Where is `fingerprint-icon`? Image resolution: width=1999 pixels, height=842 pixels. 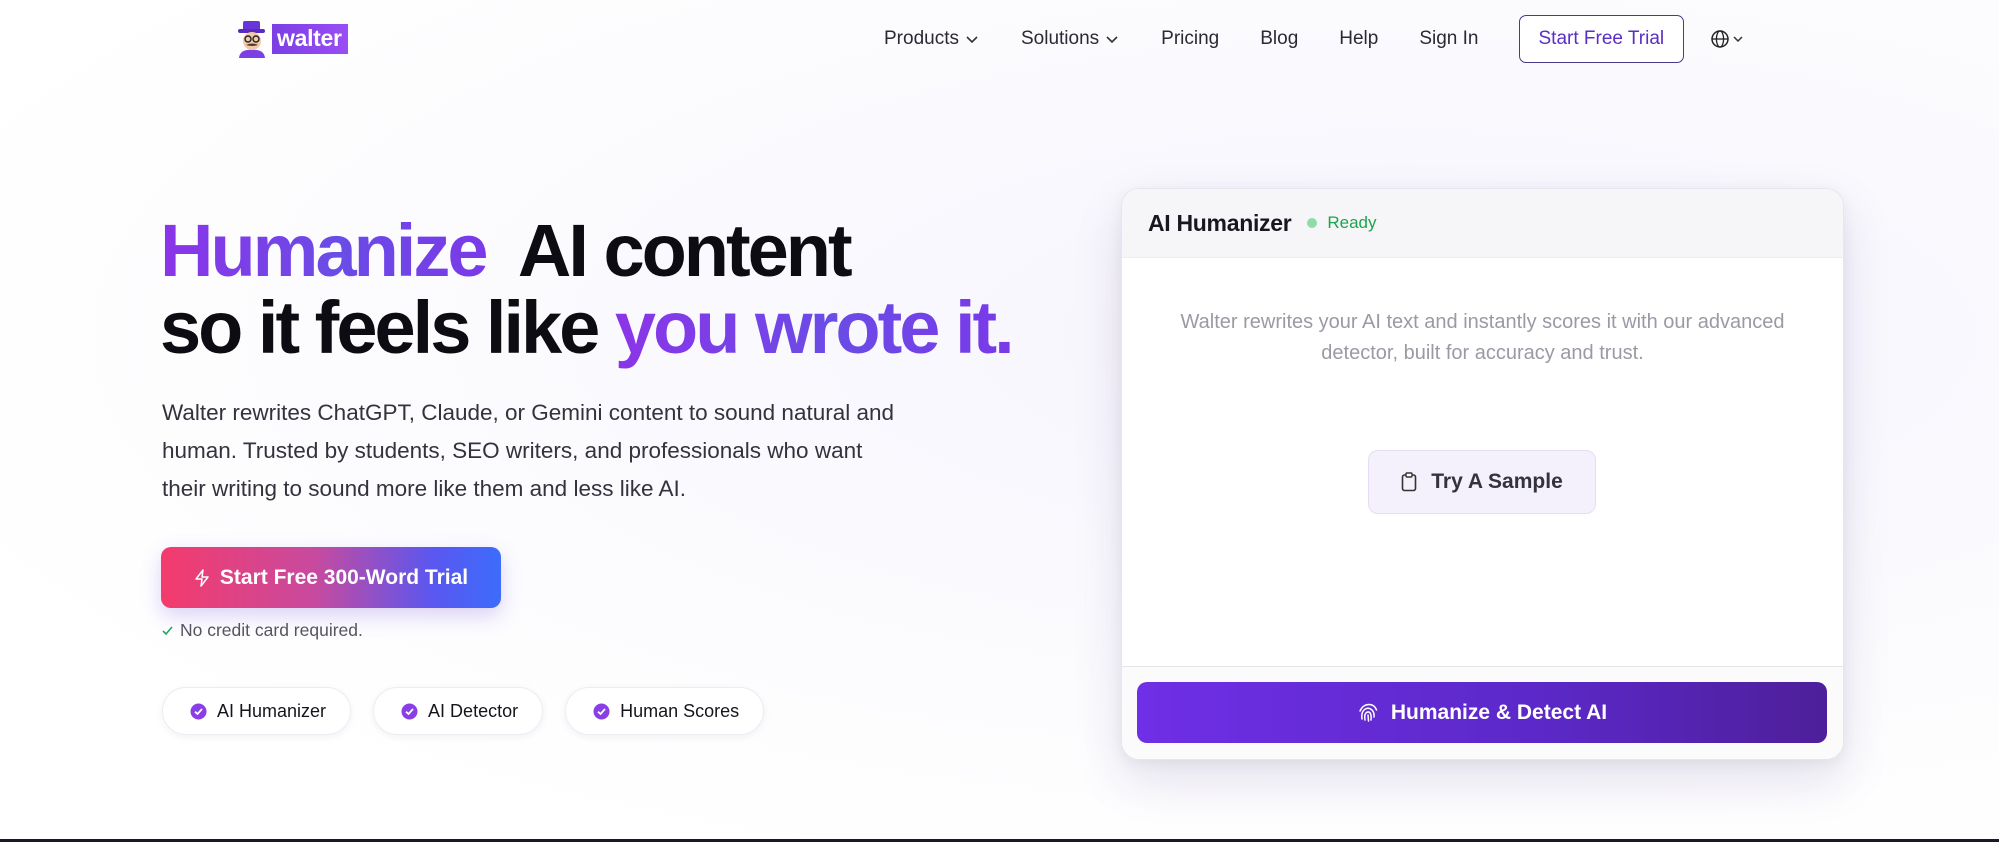 fingerprint-icon is located at coordinates (1368, 712).